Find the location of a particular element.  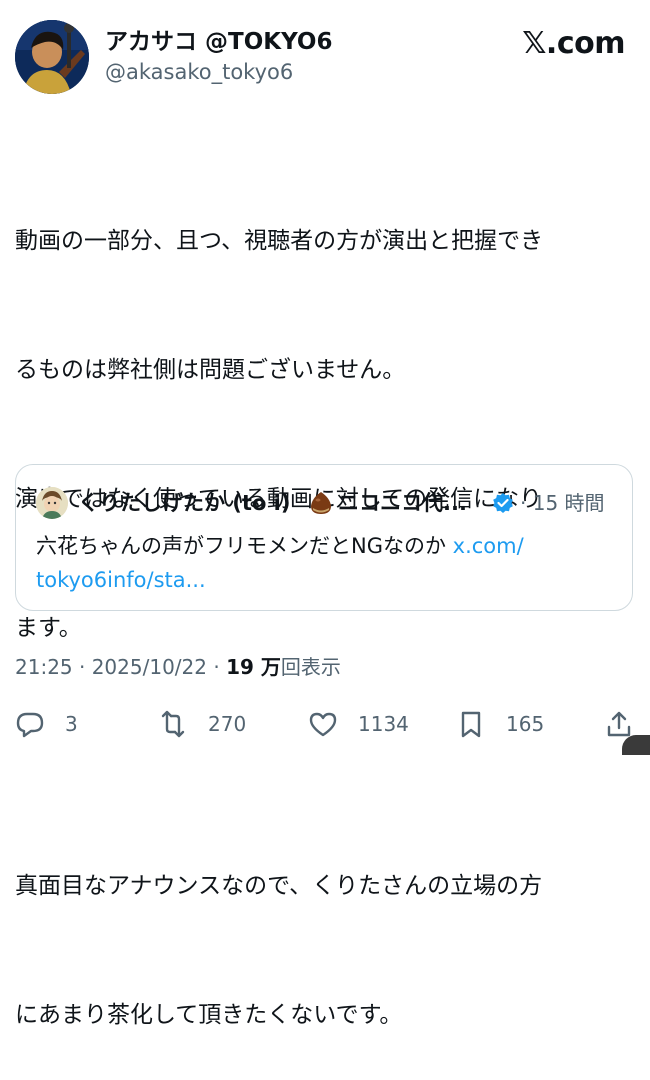

reply-count: 3 is located at coordinates (71, 724).